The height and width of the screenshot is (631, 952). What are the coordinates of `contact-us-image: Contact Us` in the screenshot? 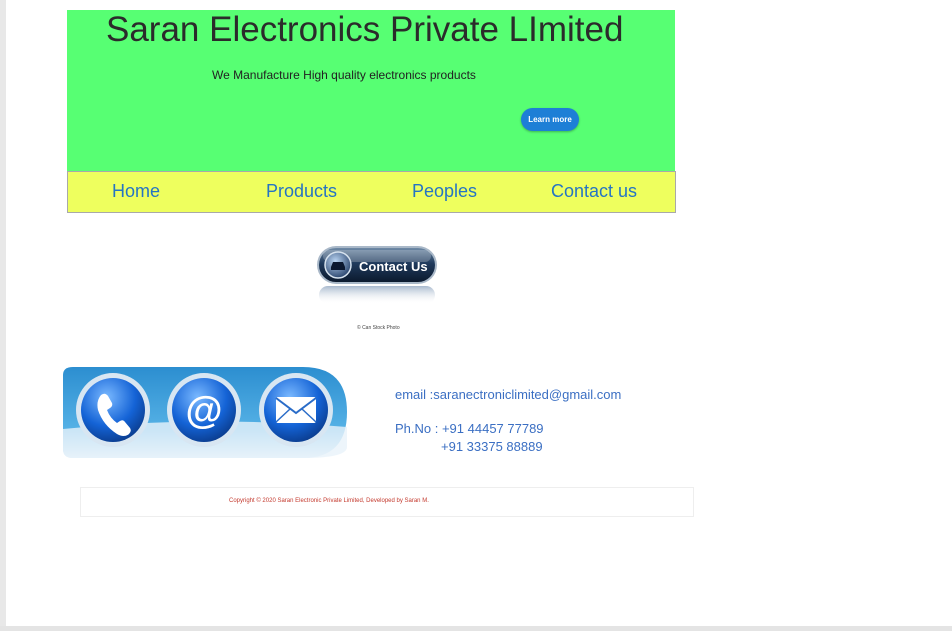 It's located at (377, 275).